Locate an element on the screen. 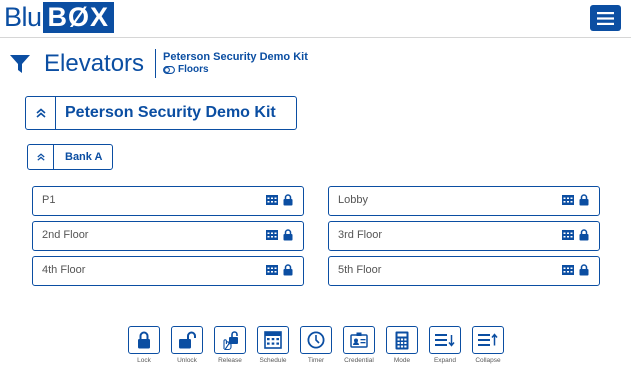 The image size is (631, 371). floor-name: 5th Floor is located at coordinates (360, 270).